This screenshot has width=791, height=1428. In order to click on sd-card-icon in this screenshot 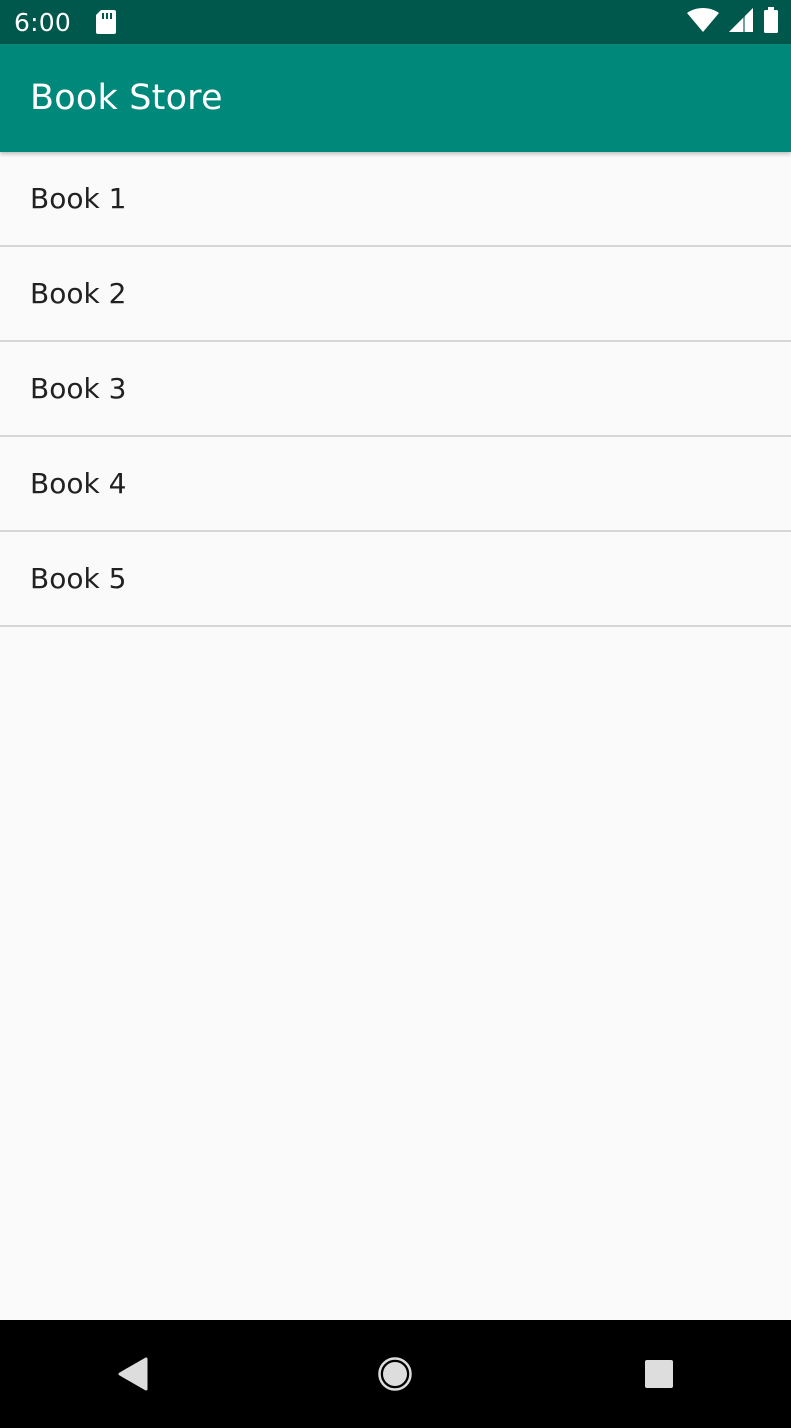, I will do `click(106, 22)`.